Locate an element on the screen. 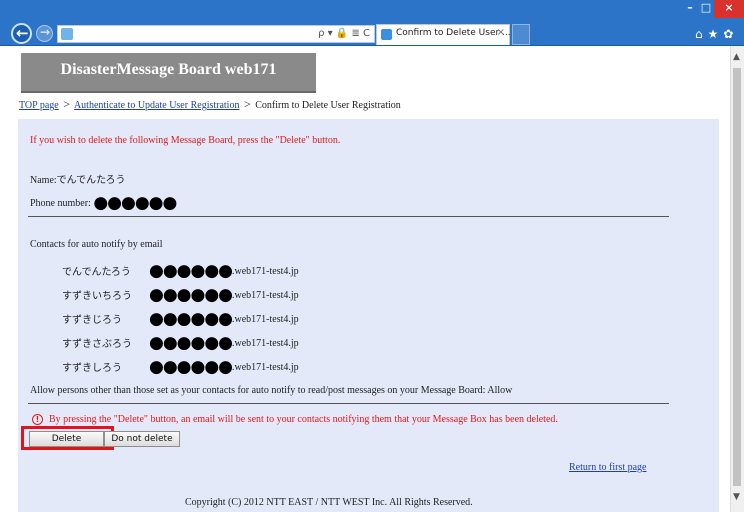 The image size is (744, 512). site-banner: DisasterMessage Board web171 is located at coordinates (168, 73).